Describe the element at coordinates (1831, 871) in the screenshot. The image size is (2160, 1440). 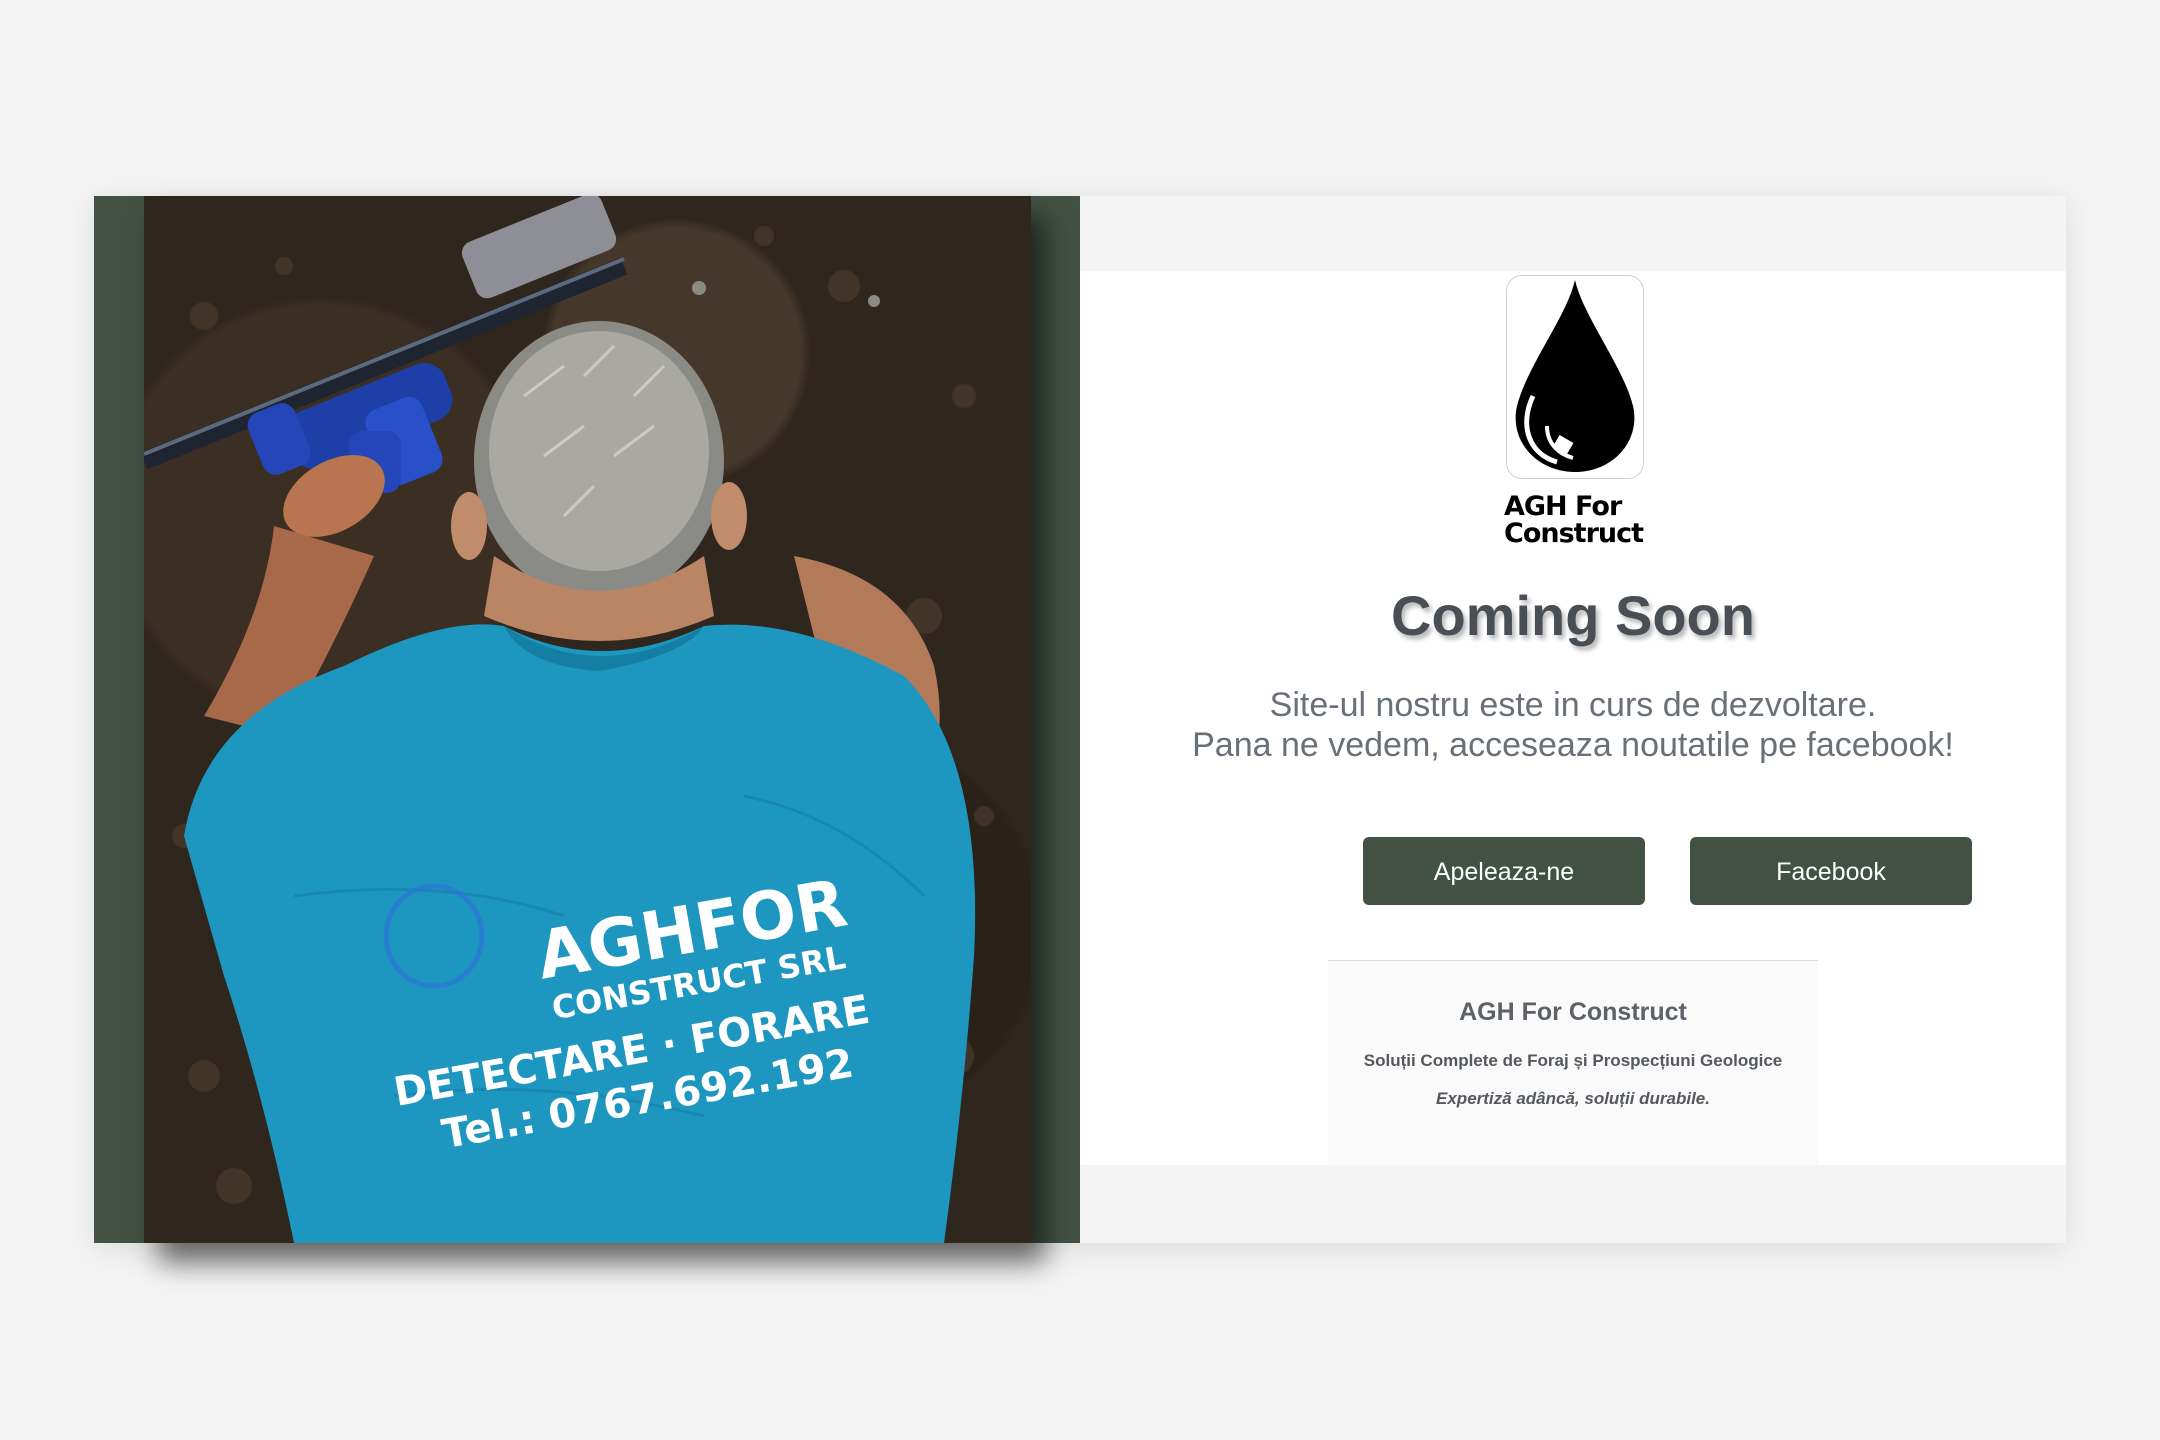
I see `facebook-button: Facebook` at that location.